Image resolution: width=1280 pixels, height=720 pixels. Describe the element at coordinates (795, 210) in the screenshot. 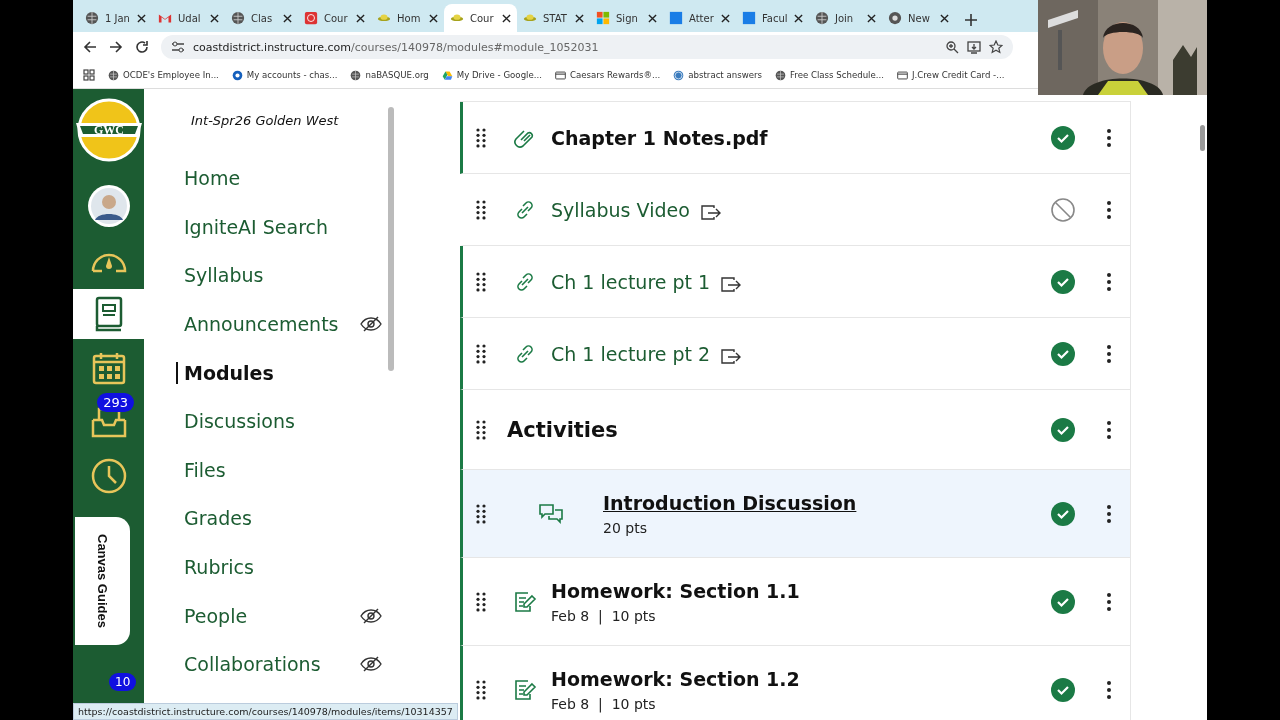

I see `module-item-row: Syllabus Video` at that location.